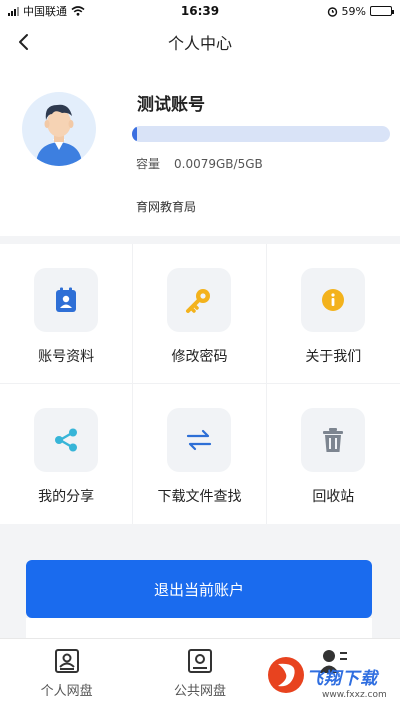 This screenshot has width=400, height=711. I want to click on trash-icon, so click(333, 440).